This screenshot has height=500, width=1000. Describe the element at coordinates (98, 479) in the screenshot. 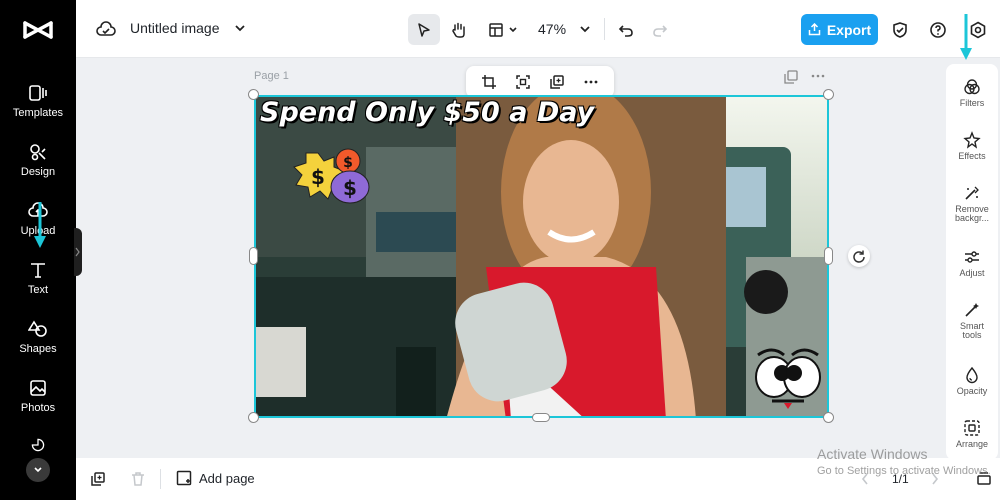

I see `duplicate-page-button` at that location.